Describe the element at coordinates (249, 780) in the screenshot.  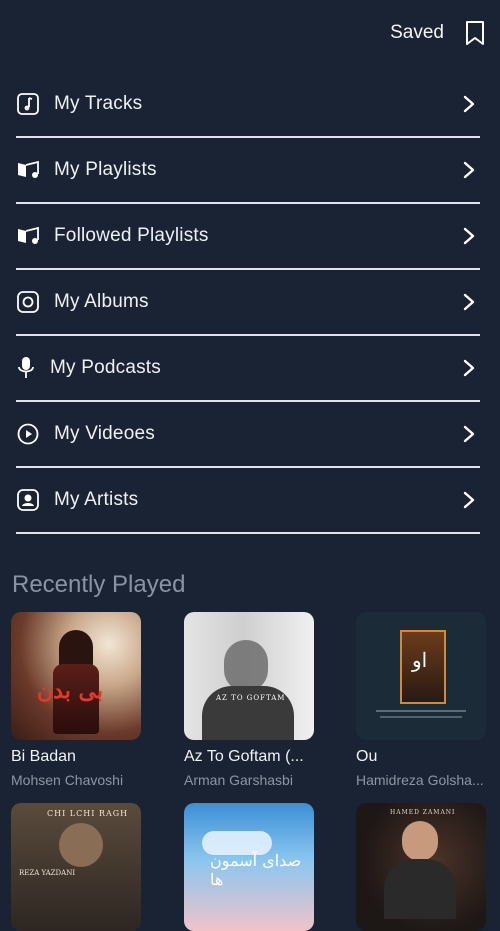
I see `track-artist: Arman Garshasbi` at that location.